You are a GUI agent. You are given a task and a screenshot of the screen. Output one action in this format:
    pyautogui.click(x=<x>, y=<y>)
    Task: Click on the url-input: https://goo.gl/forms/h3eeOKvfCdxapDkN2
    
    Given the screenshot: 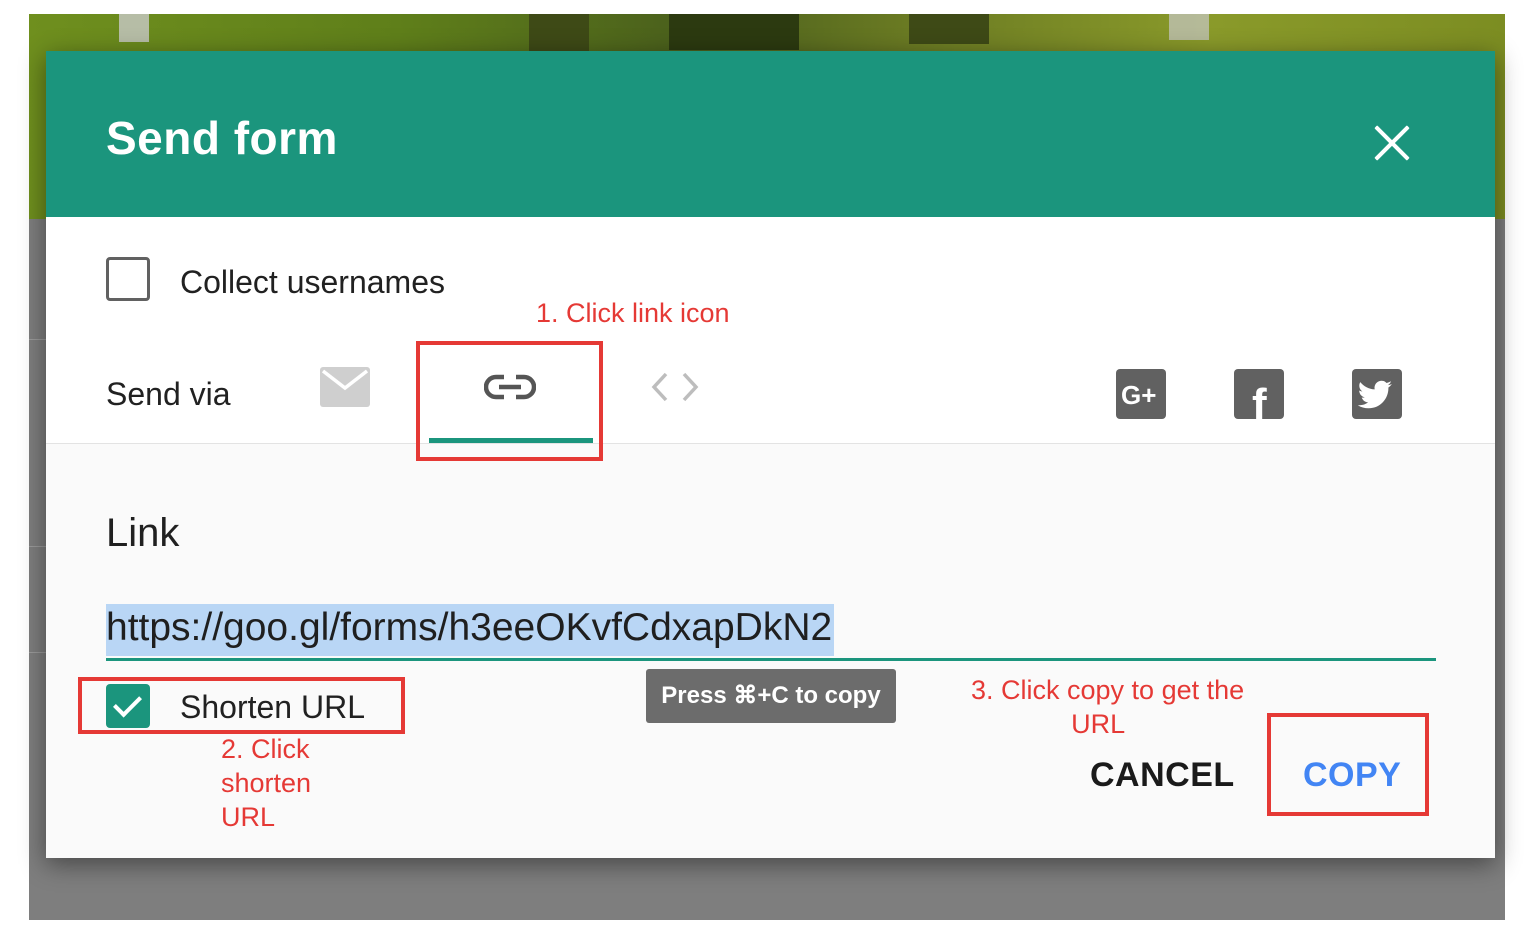 What is the action you would take?
    pyautogui.click(x=771, y=632)
    